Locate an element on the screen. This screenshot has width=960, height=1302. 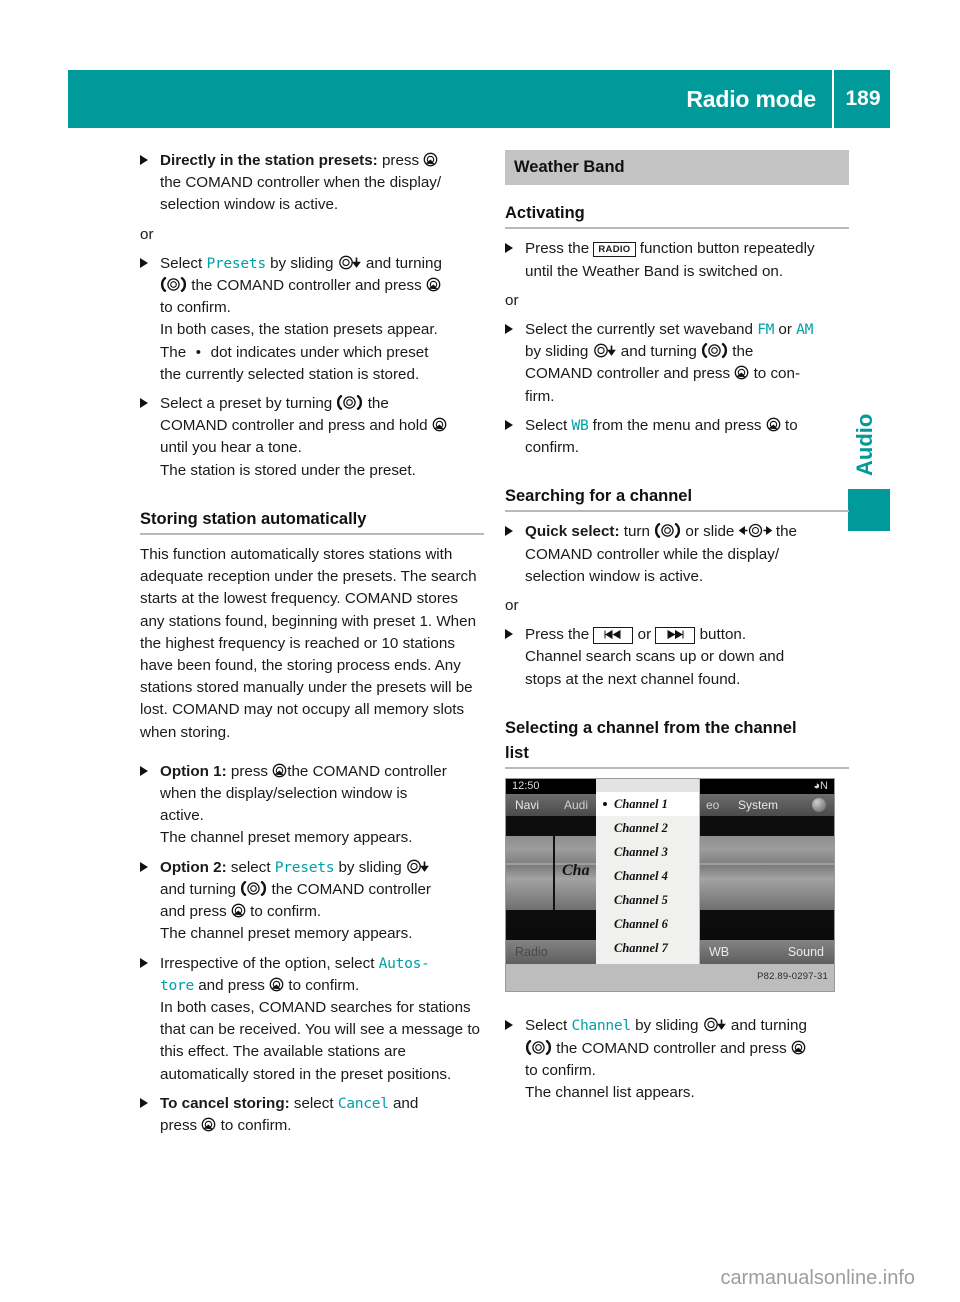
menu-term-autostore-part1: Autos- is located at coordinates (404, 963).